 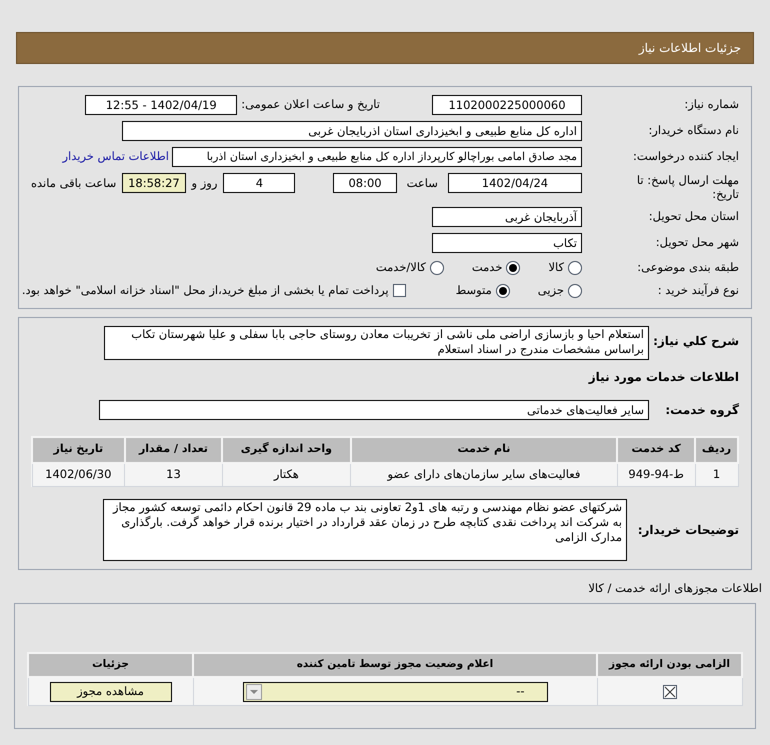 What do you see at coordinates (254, 692) in the screenshot?
I see `caret-down-icon` at bounding box center [254, 692].